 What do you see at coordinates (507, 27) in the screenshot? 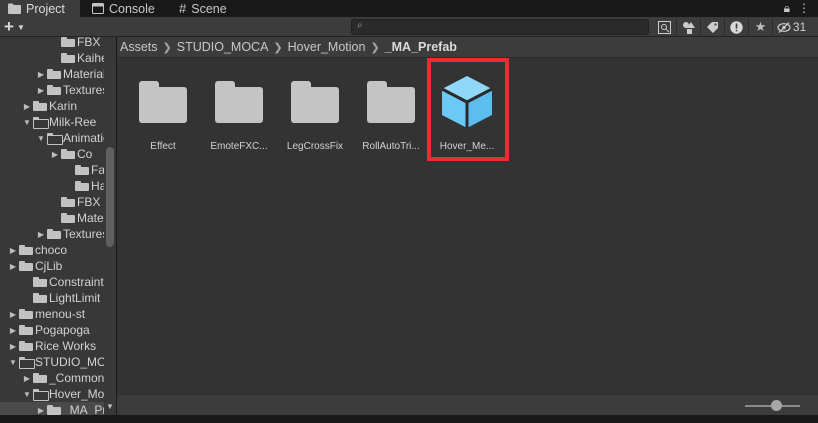
I see `search-input` at bounding box center [507, 27].